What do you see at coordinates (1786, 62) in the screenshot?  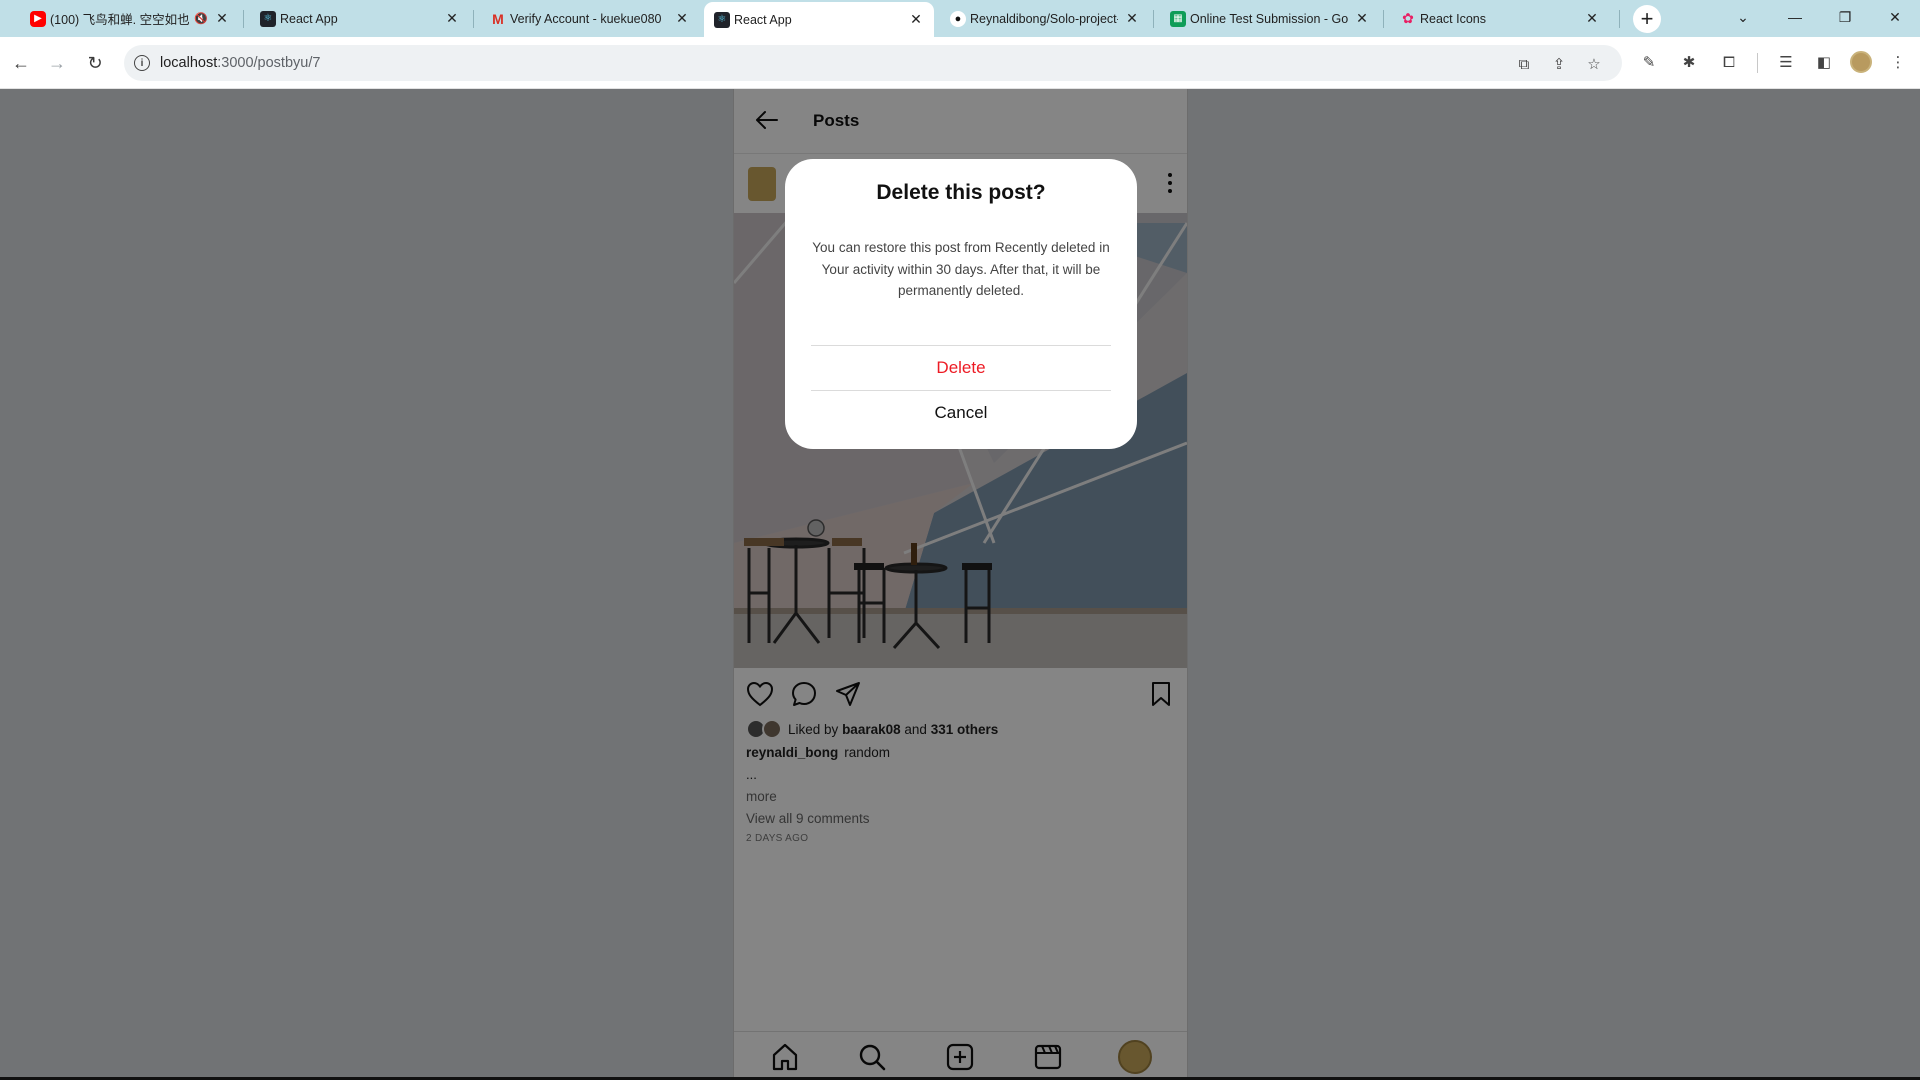 I see `media-queue-icon: ☰` at bounding box center [1786, 62].